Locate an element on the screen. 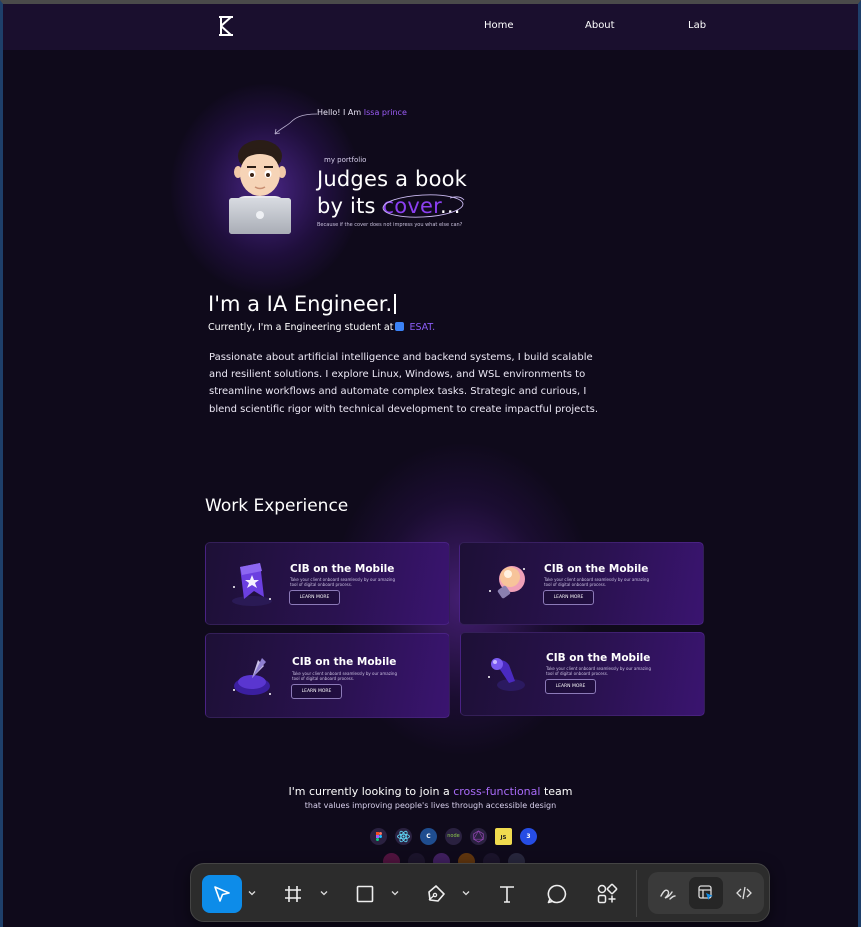  rocket-icon is located at coordinates (252, 676).